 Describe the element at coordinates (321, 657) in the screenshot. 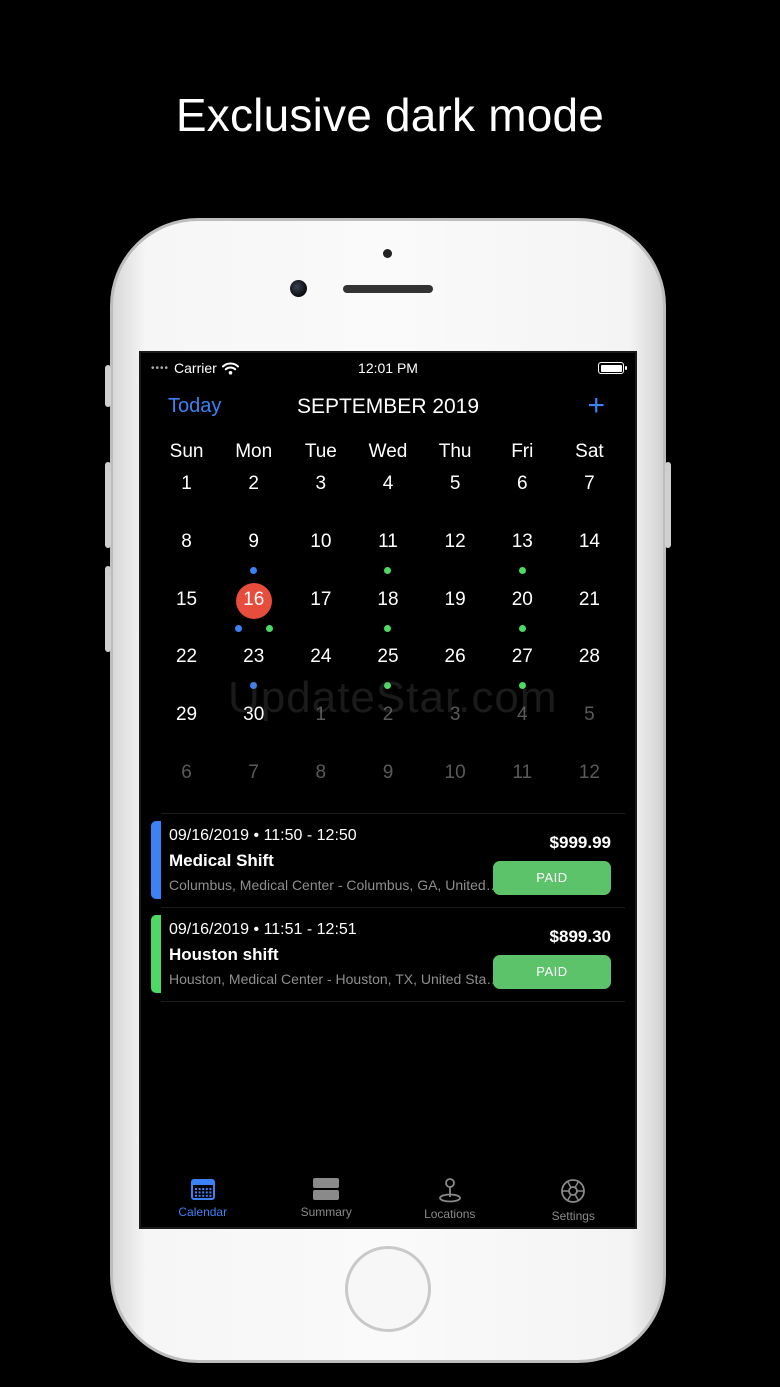

I see `day-number: 24` at that location.